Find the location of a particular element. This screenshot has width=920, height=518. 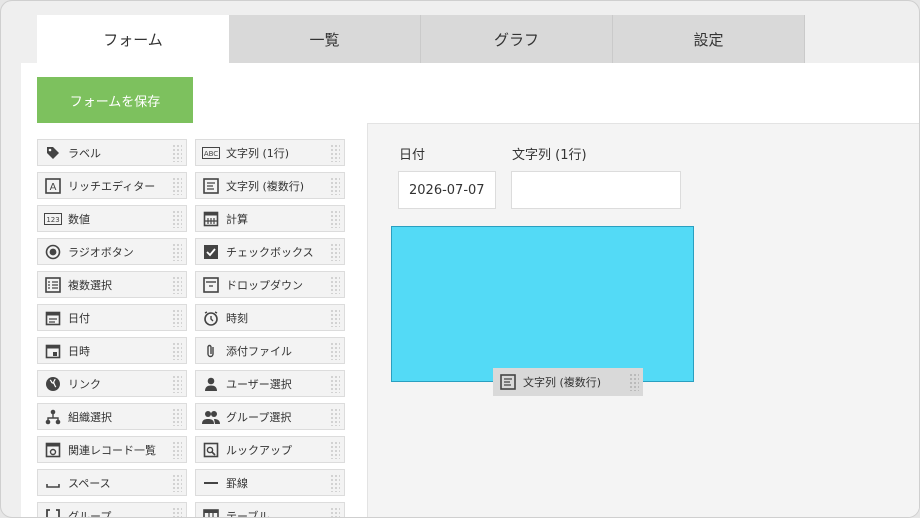

user-icon is located at coordinates (211, 384).